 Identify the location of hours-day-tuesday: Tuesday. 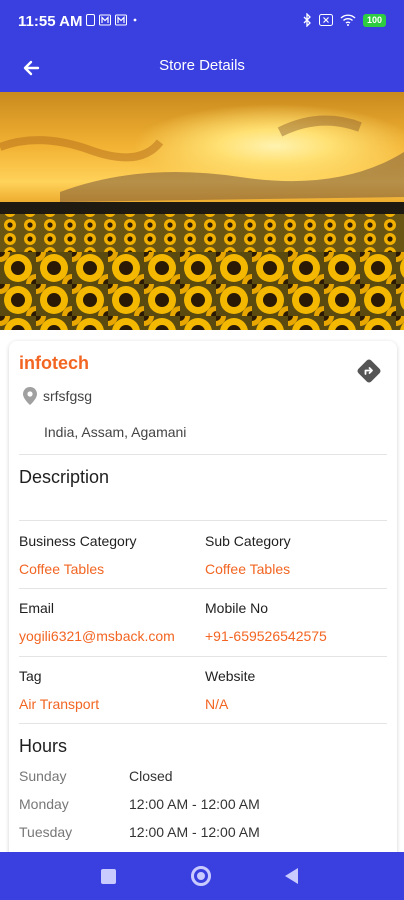
(46, 832).